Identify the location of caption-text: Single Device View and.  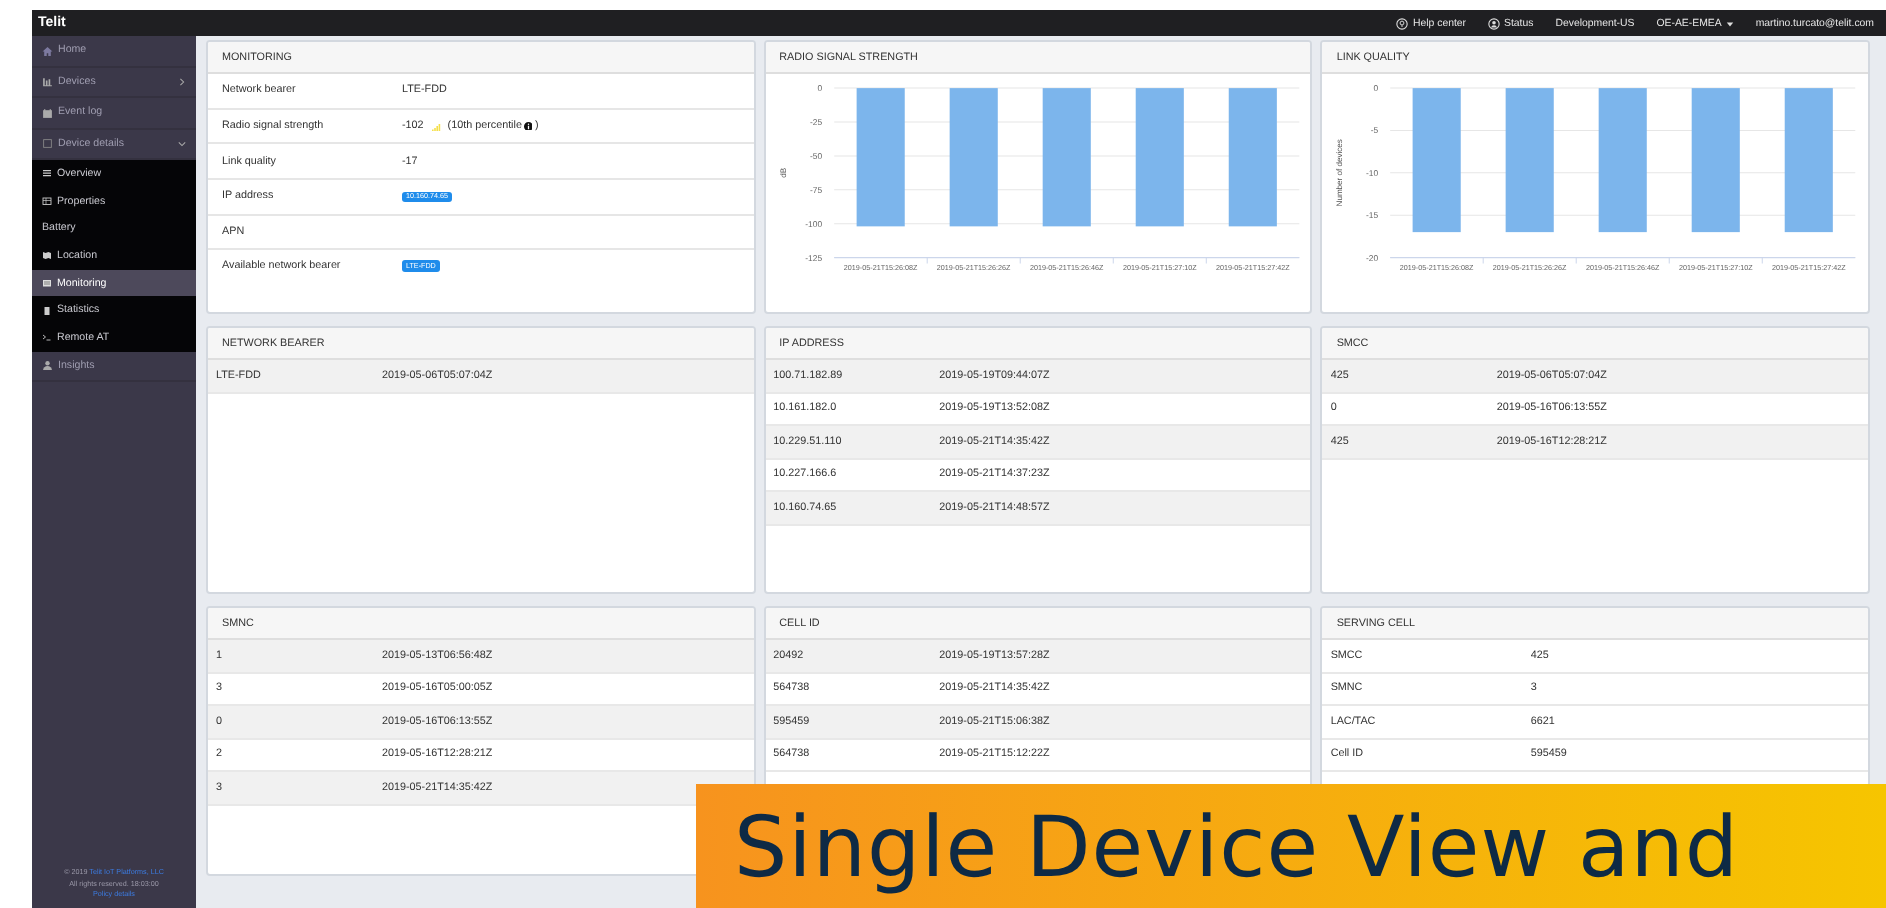
(1236, 846).